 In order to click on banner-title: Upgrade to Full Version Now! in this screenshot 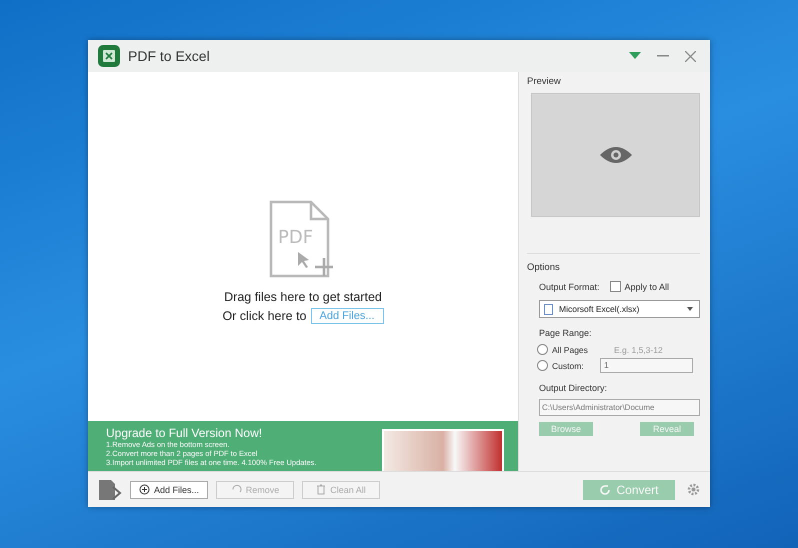, I will do `click(185, 433)`.